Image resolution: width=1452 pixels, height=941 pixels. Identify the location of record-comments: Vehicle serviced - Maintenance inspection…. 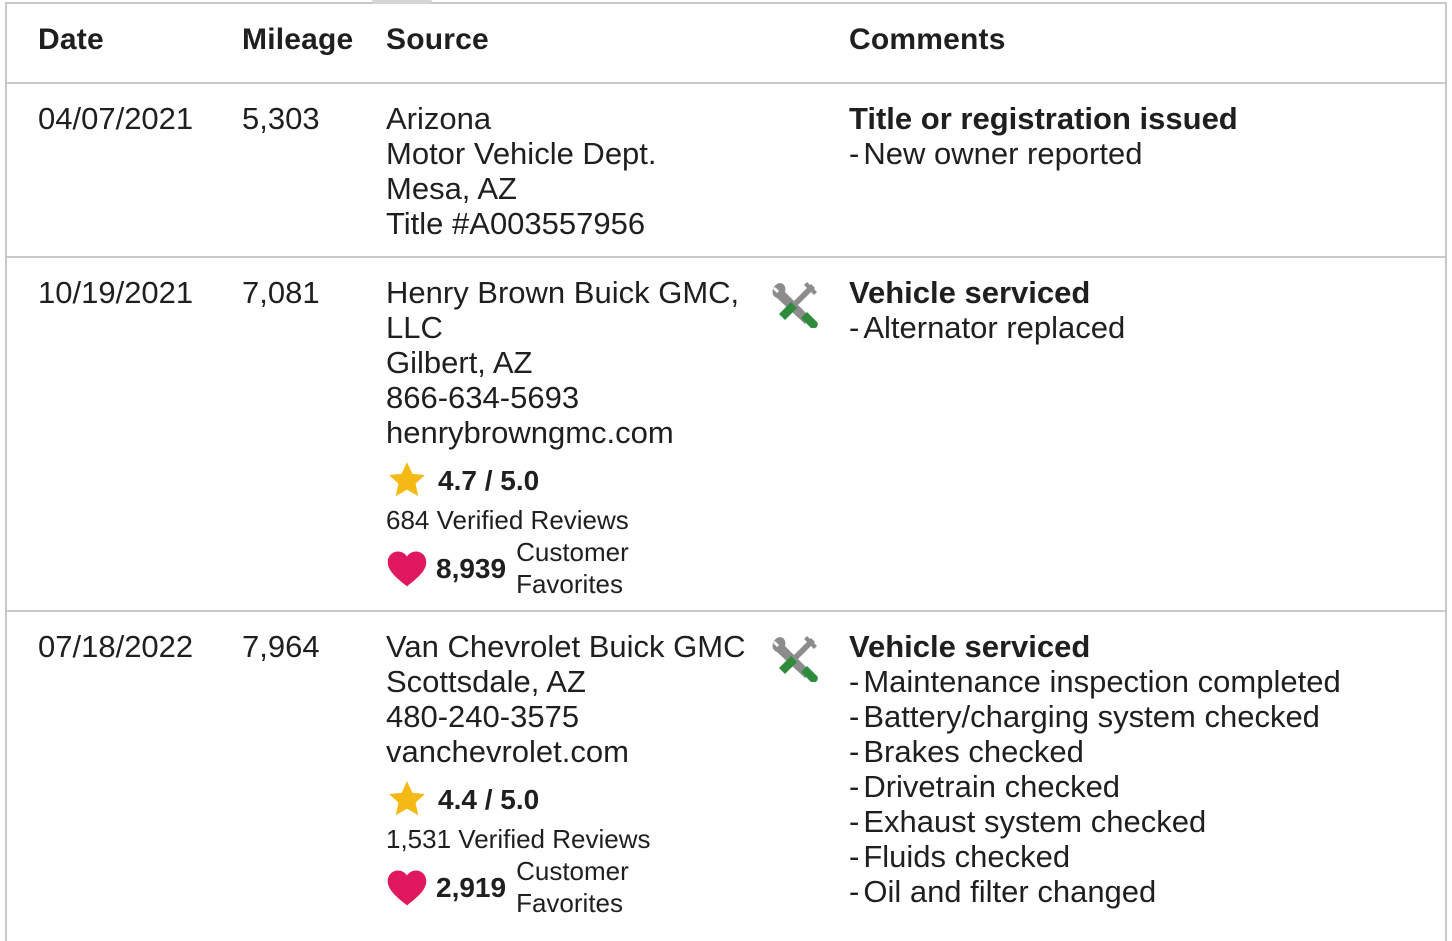
(1095, 769).